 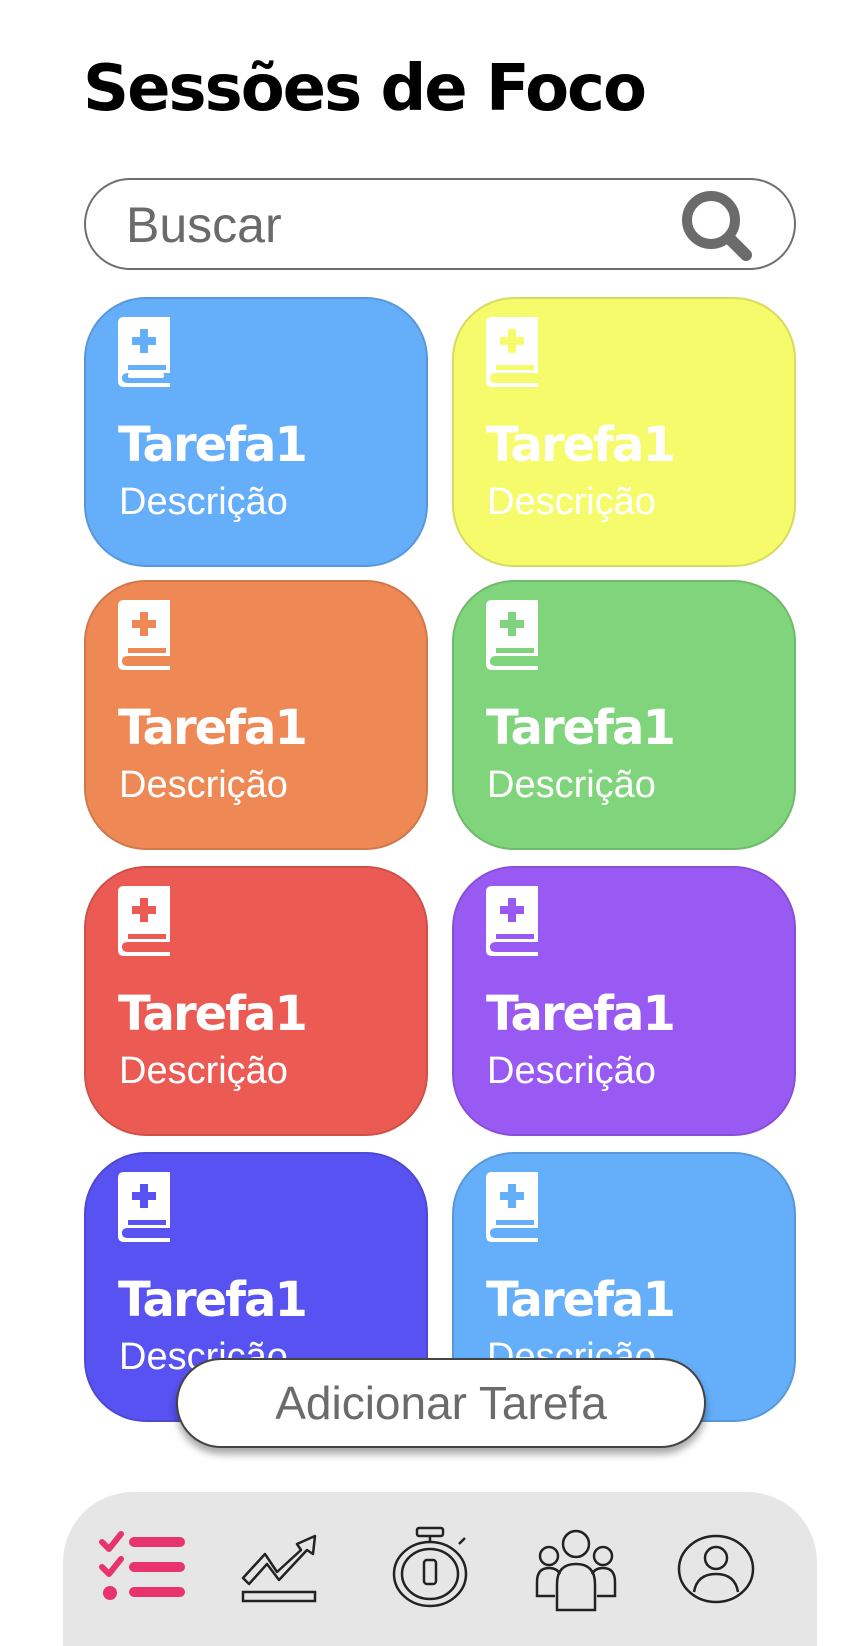 What do you see at coordinates (279, 1568) in the screenshot?
I see `trend-chart-icon` at bounding box center [279, 1568].